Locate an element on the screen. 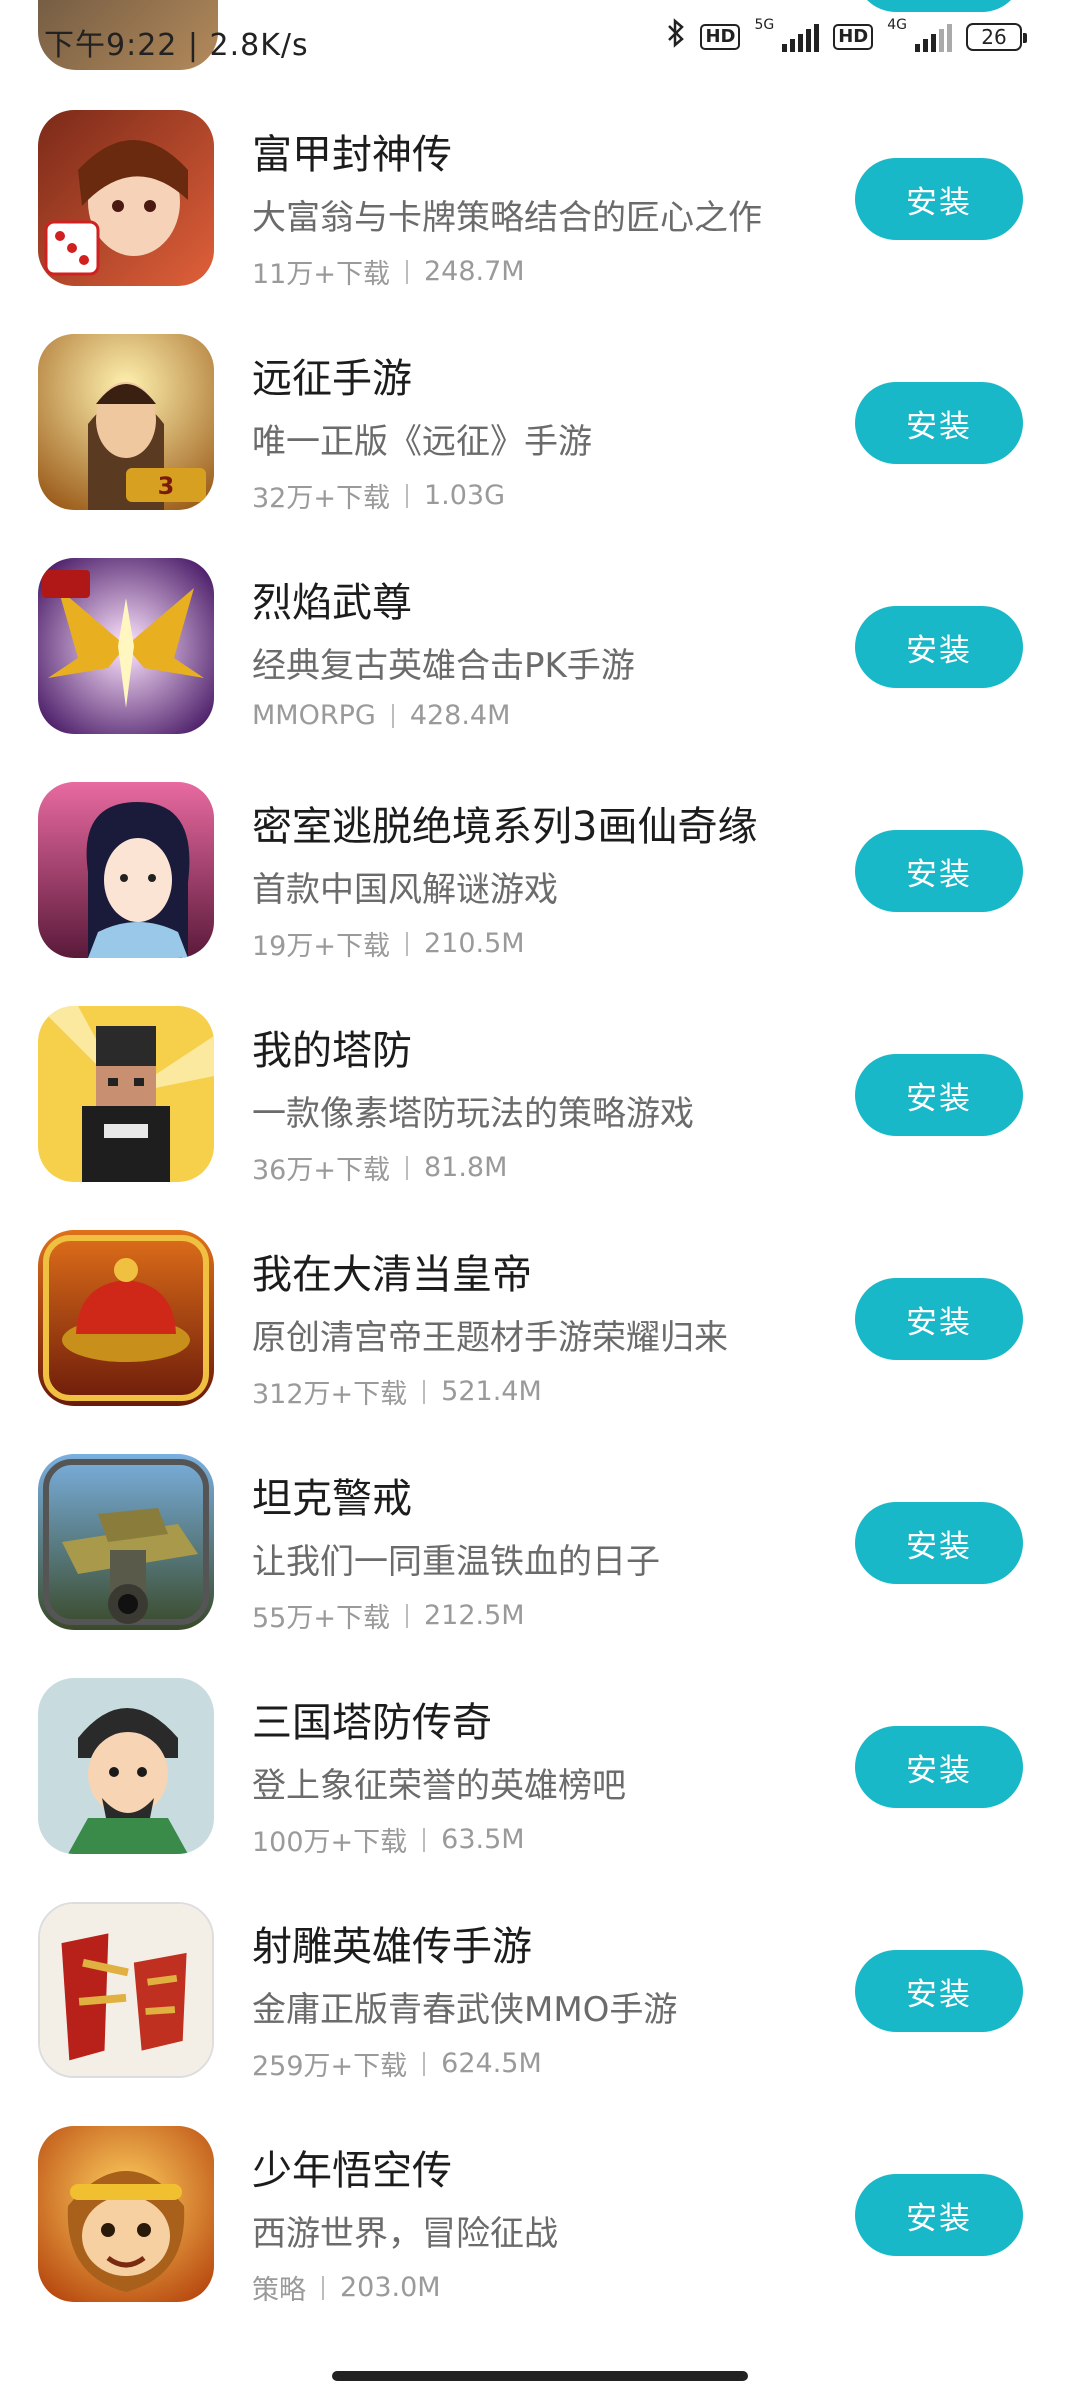 This screenshot has width=1080, height=2400. app-title: 三国塔防传奇 is located at coordinates (372, 1723).